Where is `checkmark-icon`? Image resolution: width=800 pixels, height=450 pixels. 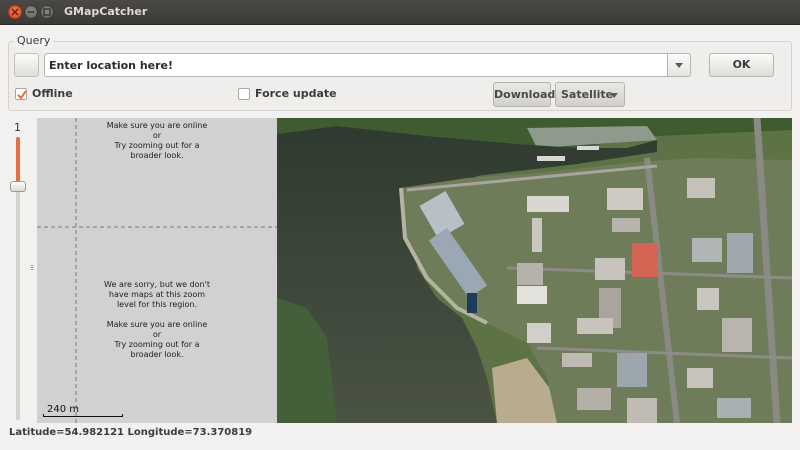
checkmark-icon is located at coordinates (22, 95).